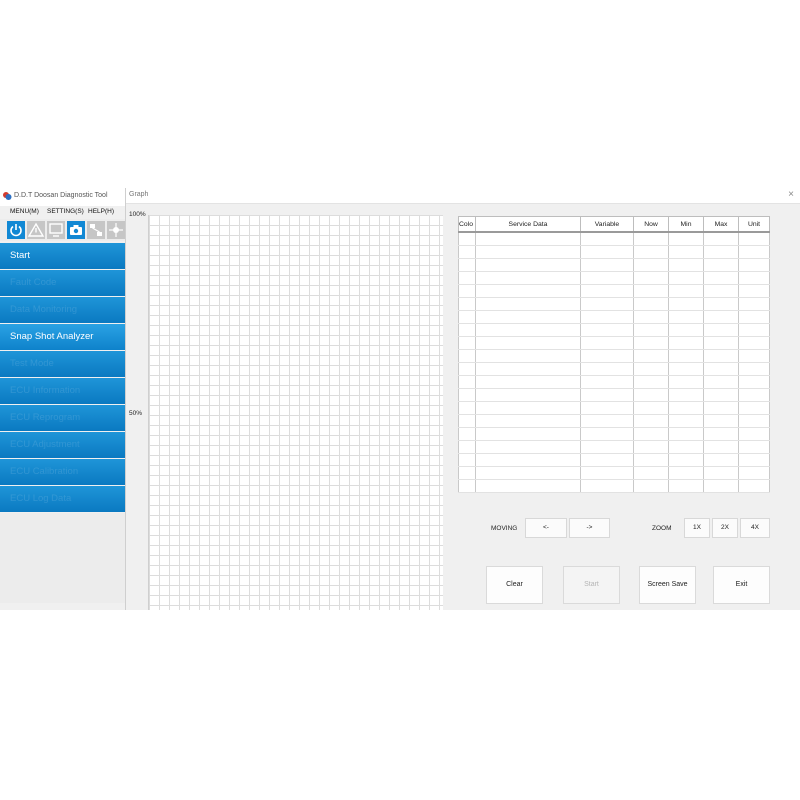 The height and width of the screenshot is (800, 800). Describe the element at coordinates (63, 418) in the screenshot. I see `nav-ecu-reprogram: ECU Reprogram` at that location.